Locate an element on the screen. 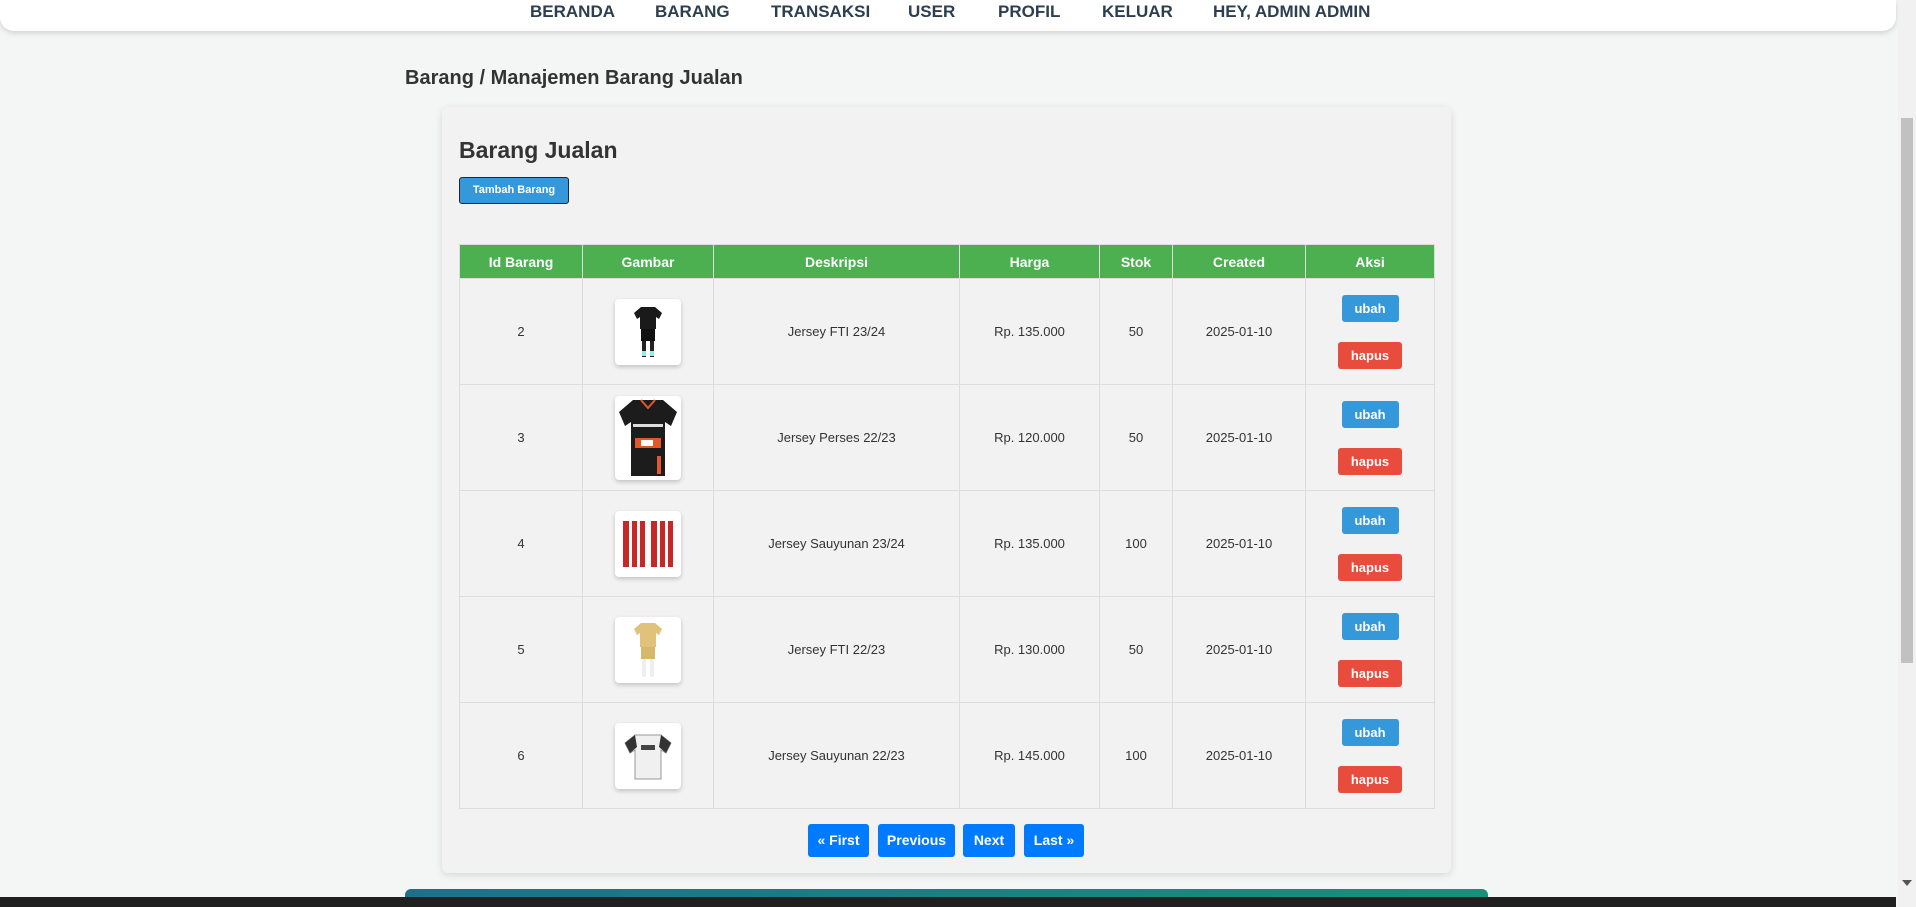 The image size is (1916, 907). breadcrumb: Barang / Manajemen Barang Jualan is located at coordinates (574, 78).